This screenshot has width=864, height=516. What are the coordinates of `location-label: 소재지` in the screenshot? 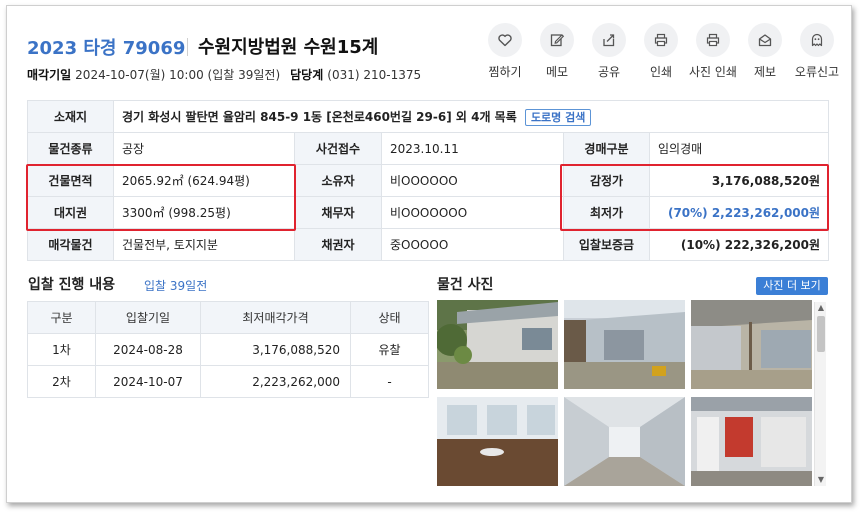 It's located at (70, 116).